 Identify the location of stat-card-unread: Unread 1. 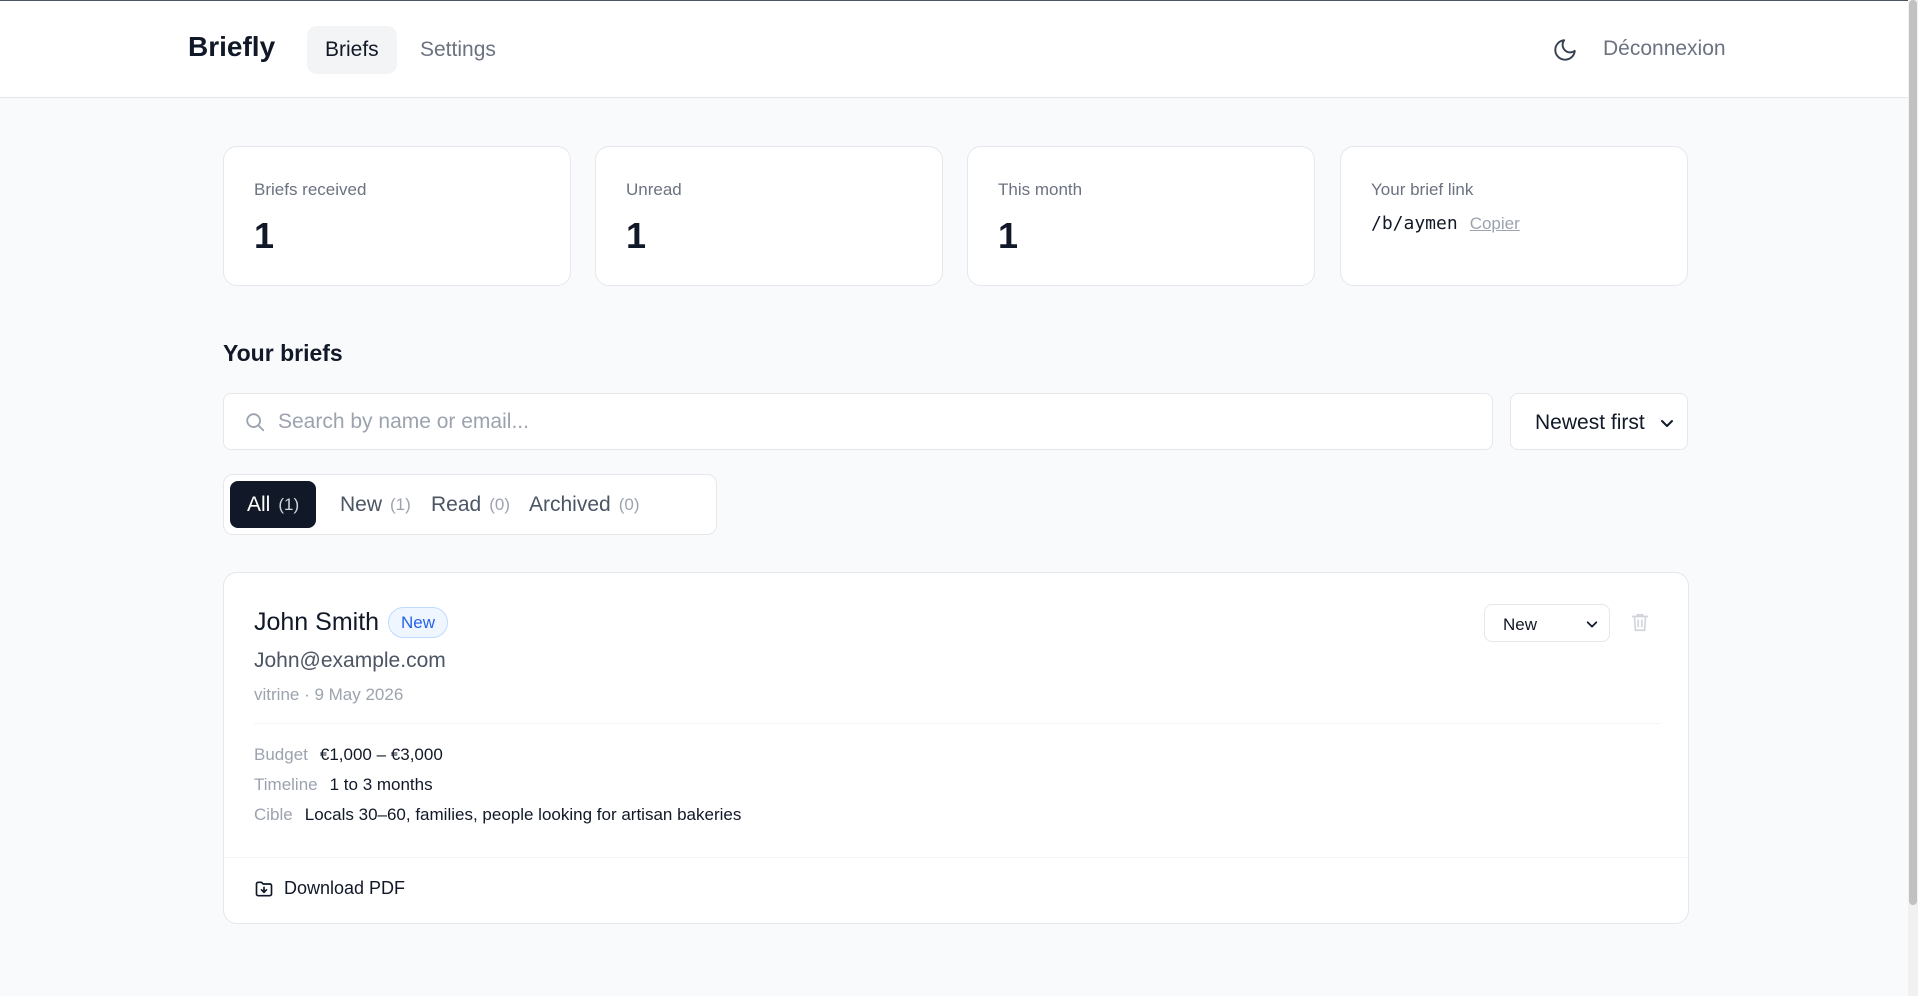
(769, 216).